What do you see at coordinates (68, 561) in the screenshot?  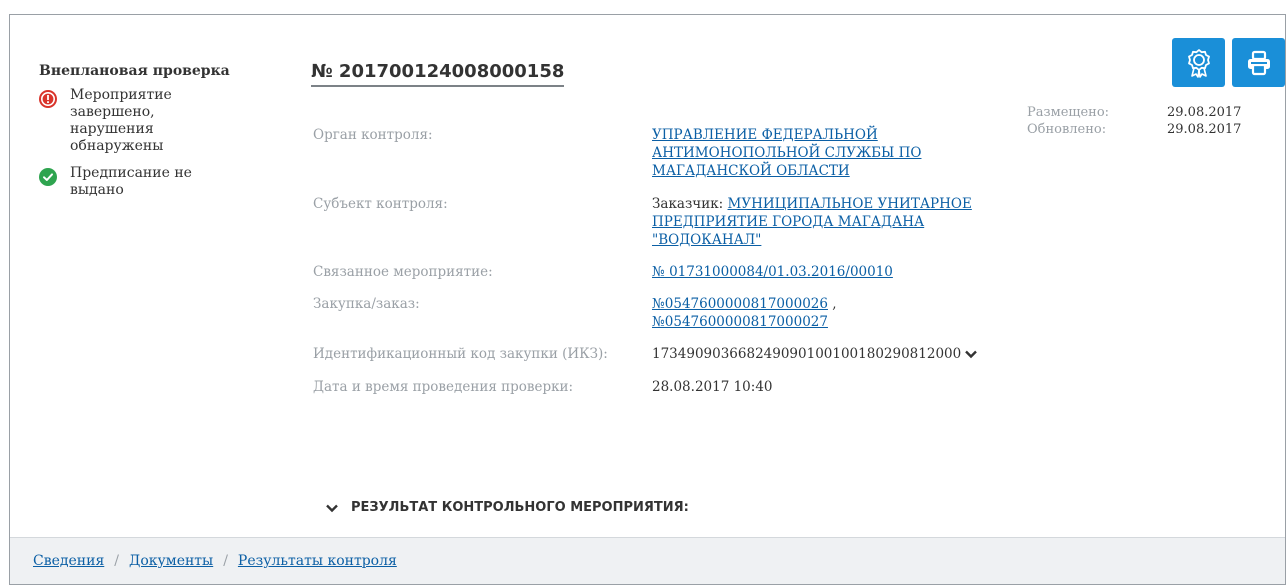 I see `footer-link-info: Сведения` at bounding box center [68, 561].